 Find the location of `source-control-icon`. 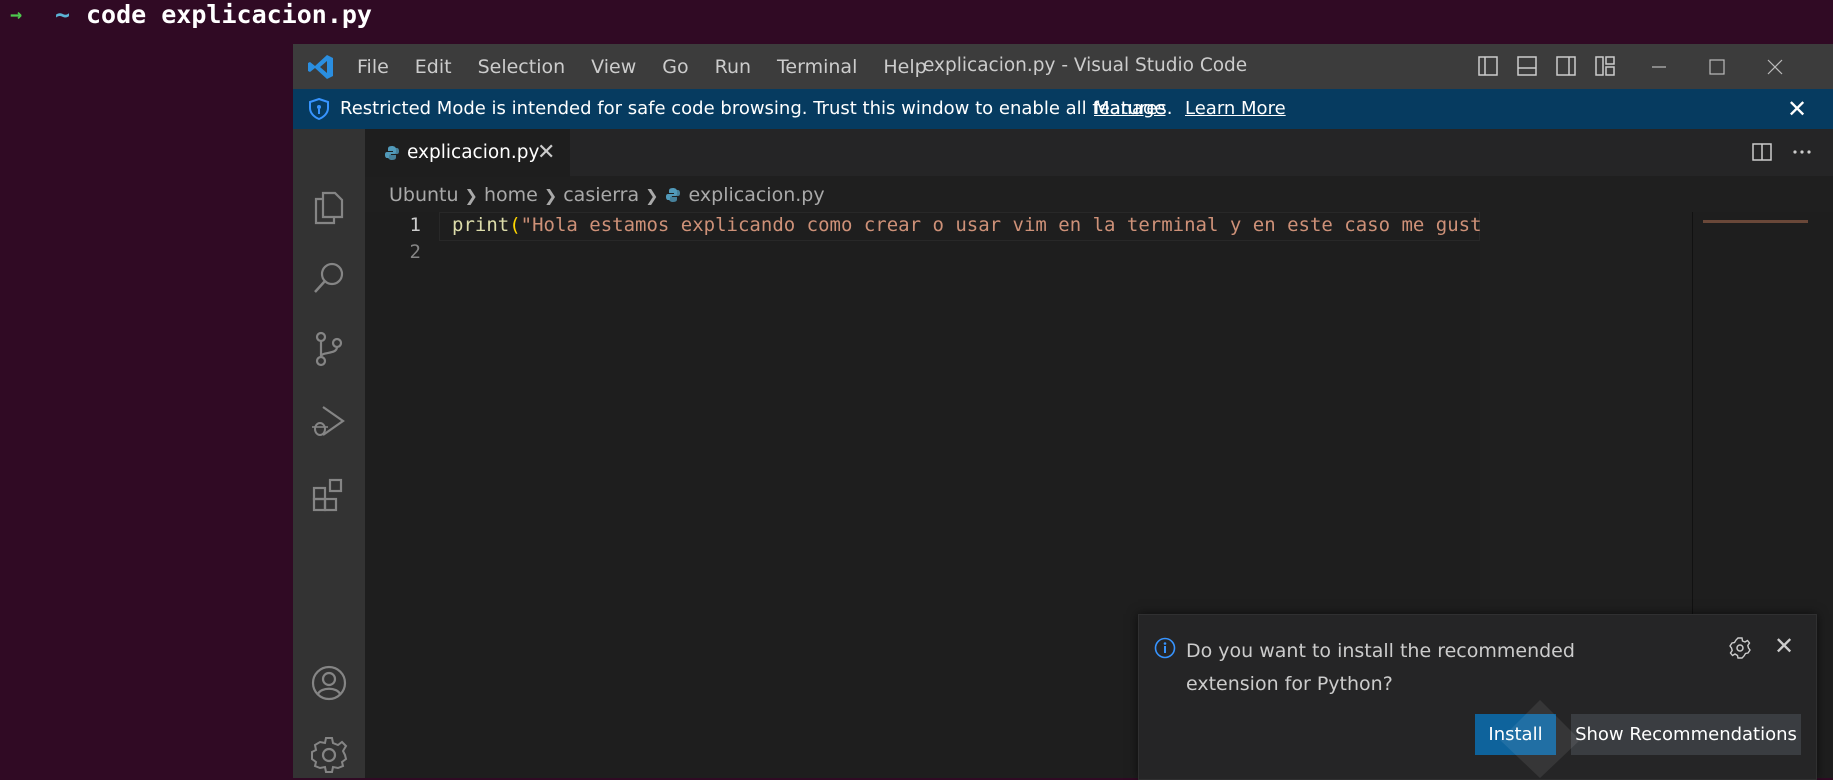

source-control-icon is located at coordinates (329, 349).